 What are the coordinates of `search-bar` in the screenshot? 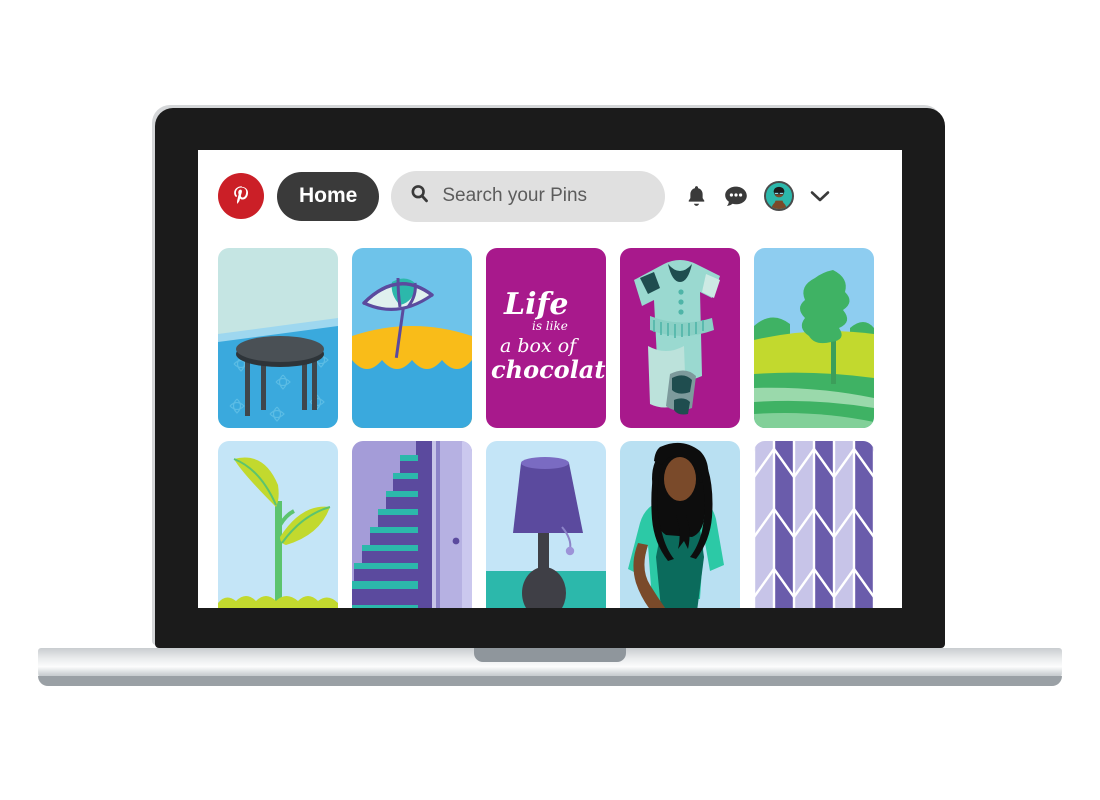 It's located at (528, 196).